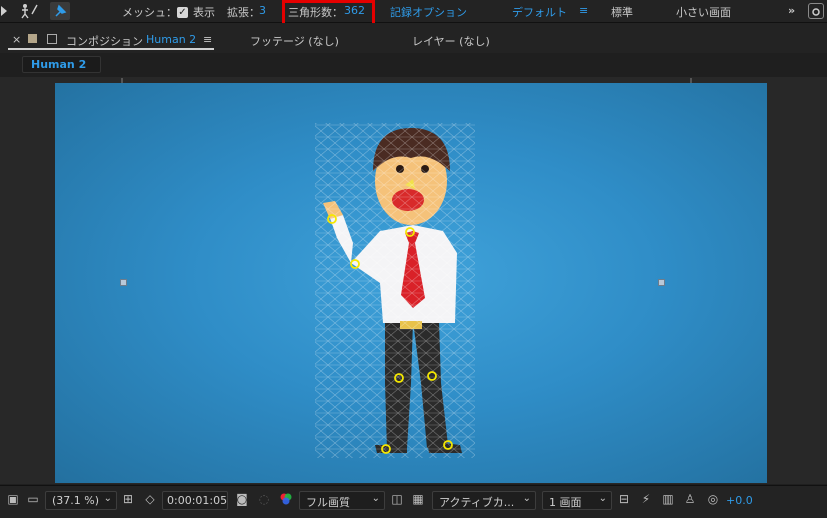 This screenshot has width=827, height=518. Describe the element at coordinates (418, 499) in the screenshot. I see `transparency-grid-icon: ▦` at that location.